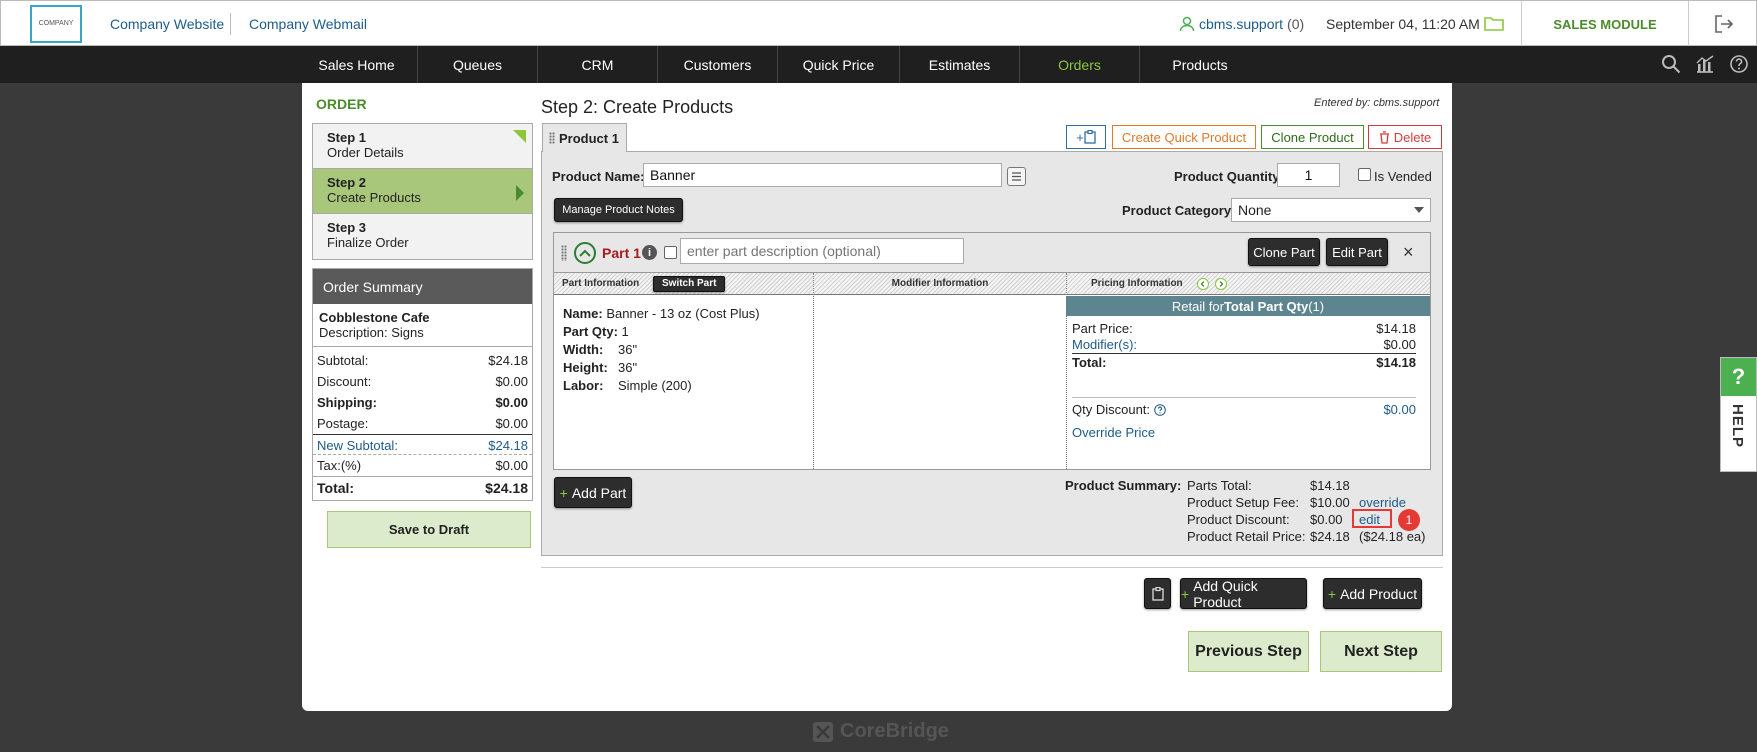 The height and width of the screenshot is (752, 1757). Describe the element at coordinates (422, 236) in the screenshot. I see `step-finalize-order: Step 3 Finalize Order` at that location.